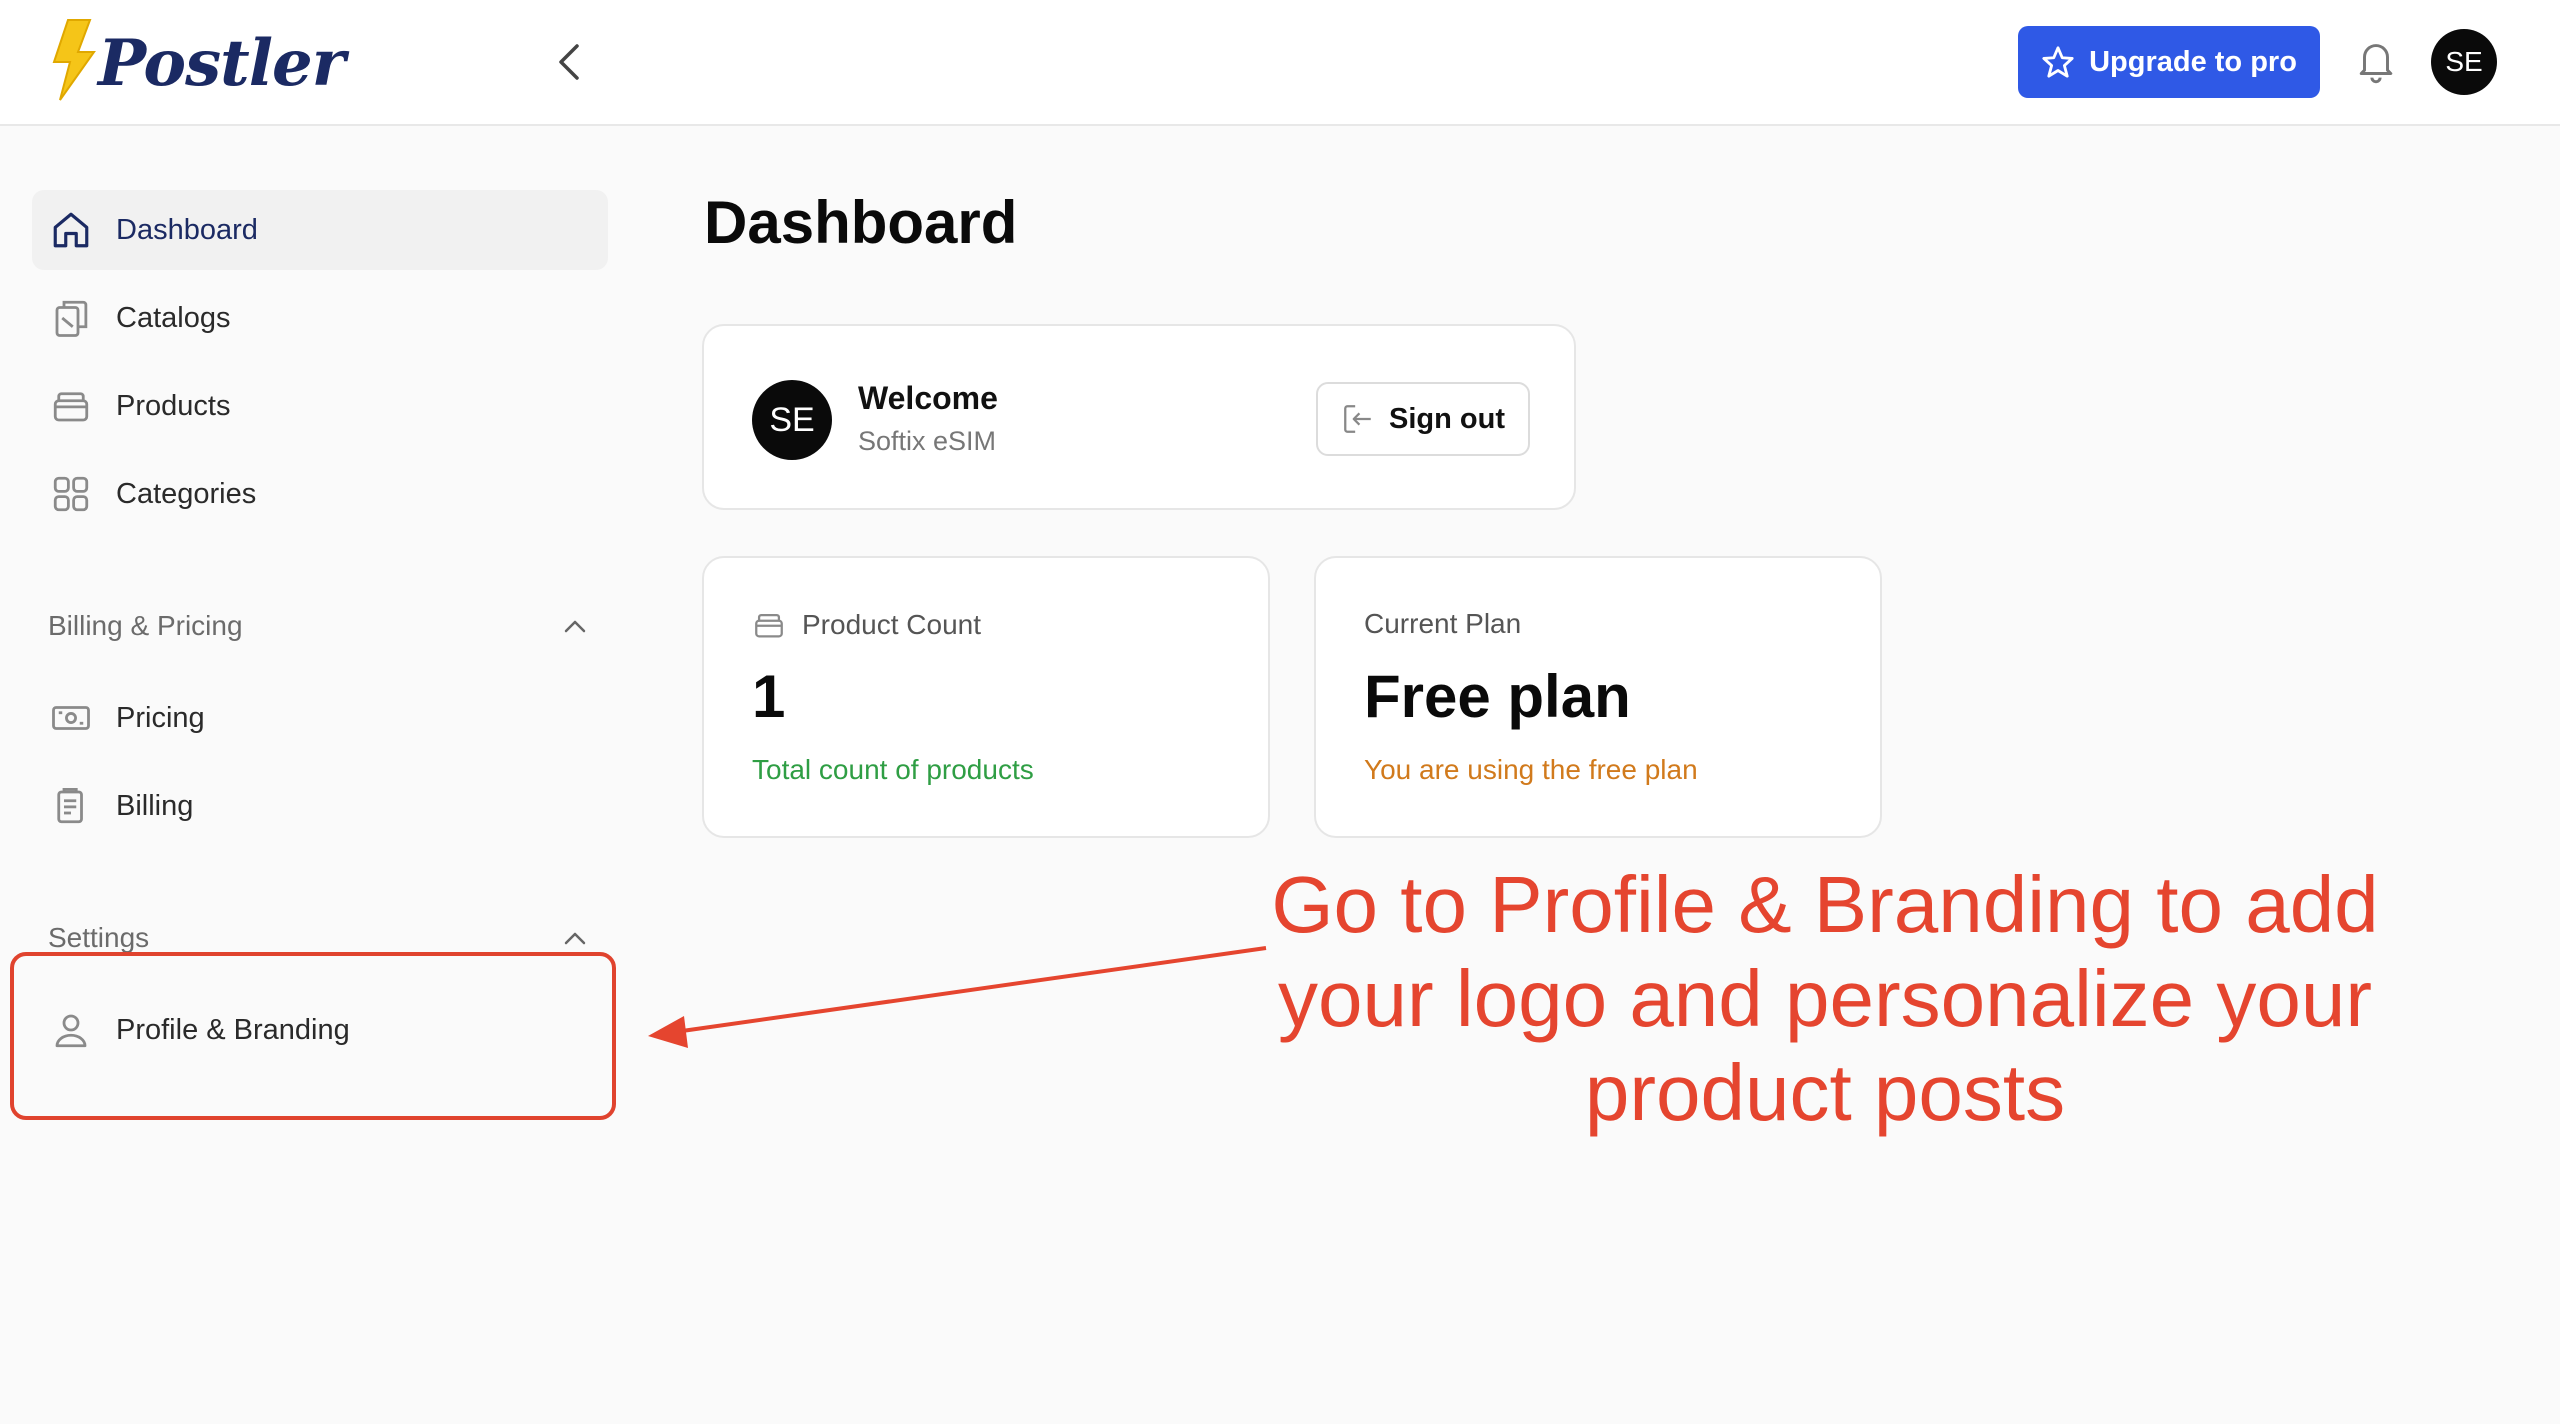  What do you see at coordinates (320, 806) in the screenshot?
I see `sidebar-item-billing: Billing` at bounding box center [320, 806].